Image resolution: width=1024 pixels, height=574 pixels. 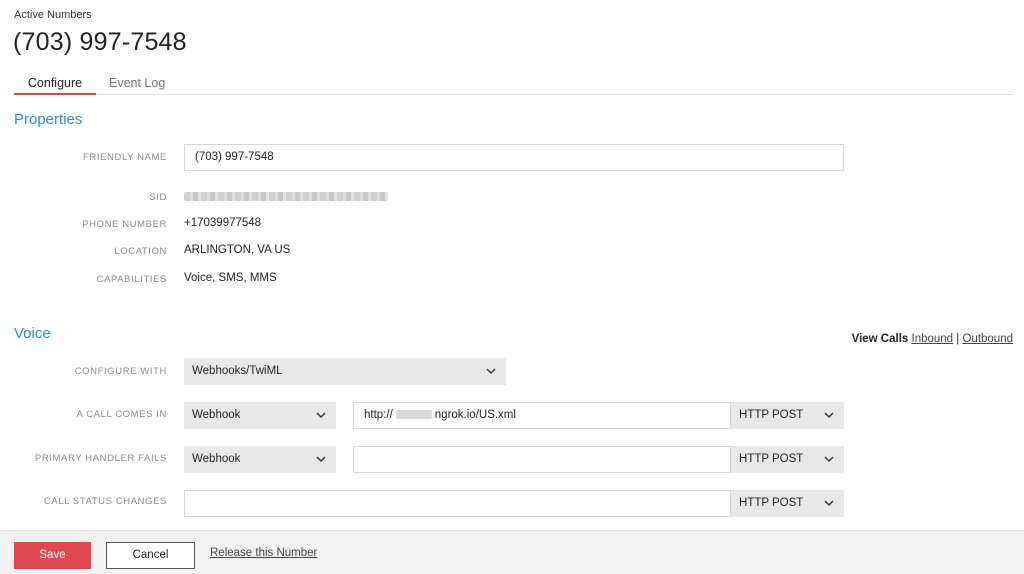 I want to click on primary-handler-type-select: Webhook, so click(x=260, y=459).